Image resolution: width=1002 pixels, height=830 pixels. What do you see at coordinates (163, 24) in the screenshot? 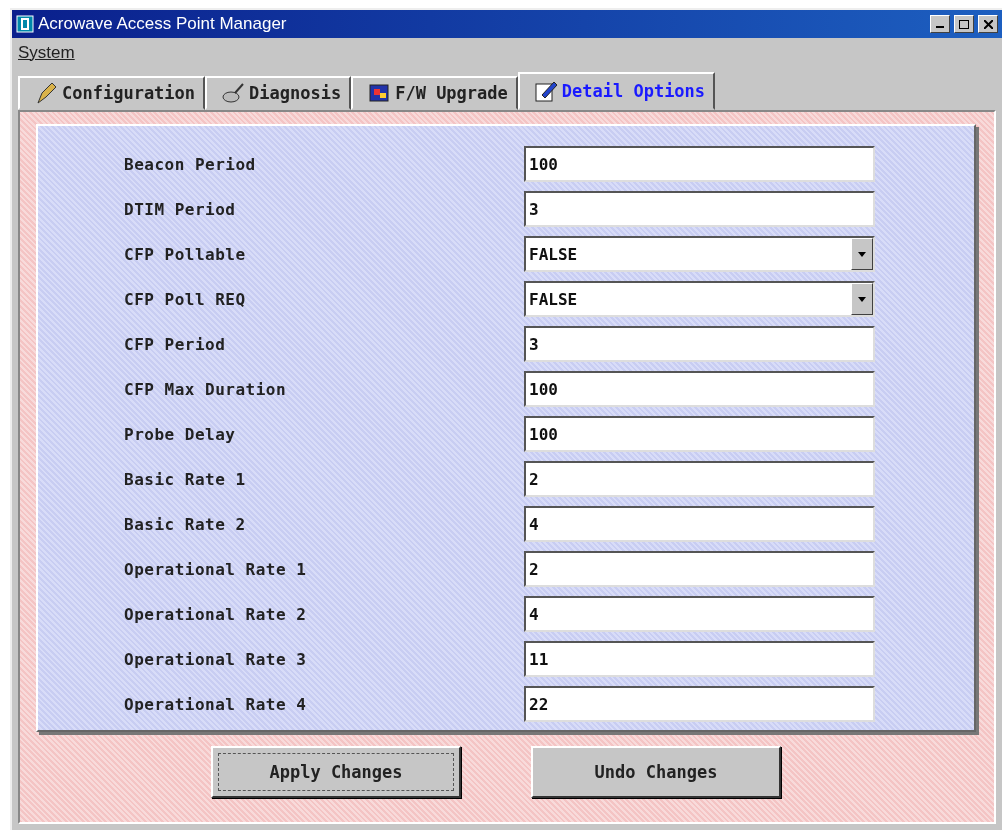
I see `window-title: Acrowave Access Point Manager` at bounding box center [163, 24].